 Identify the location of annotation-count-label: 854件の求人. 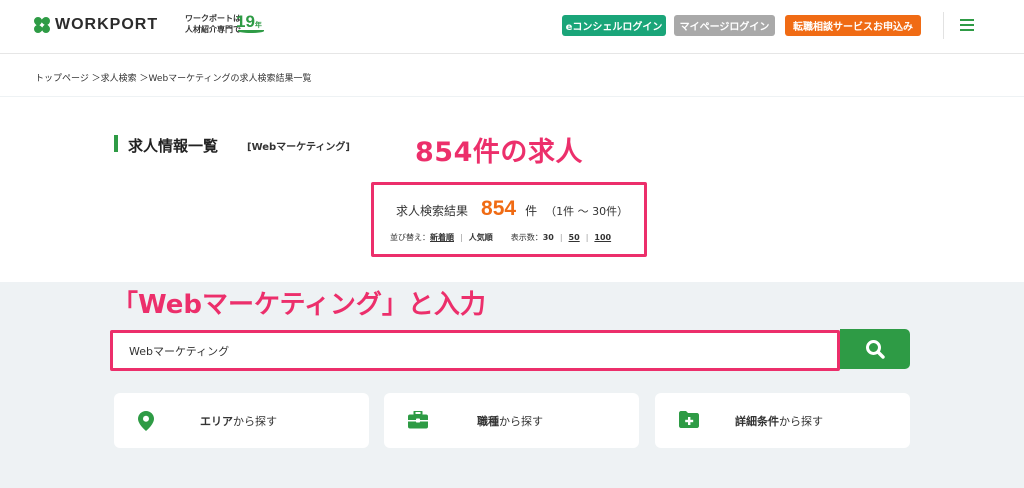
(499, 152).